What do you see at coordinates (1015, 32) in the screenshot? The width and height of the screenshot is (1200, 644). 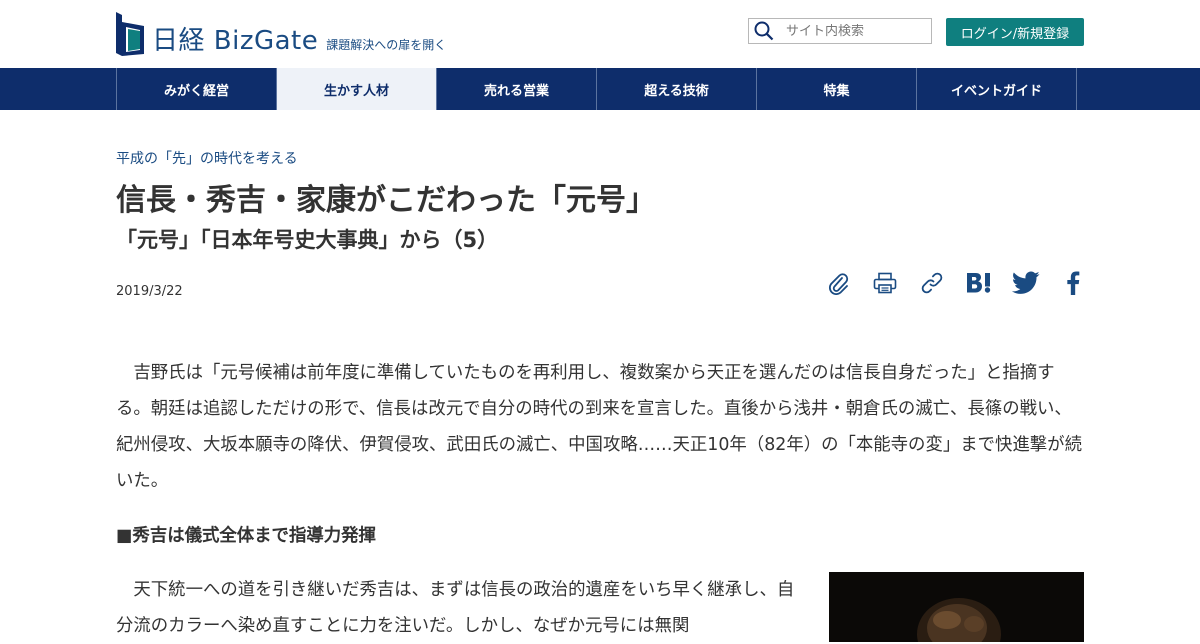 I see `login-button: ログイン/新規登録` at bounding box center [1015, 32].